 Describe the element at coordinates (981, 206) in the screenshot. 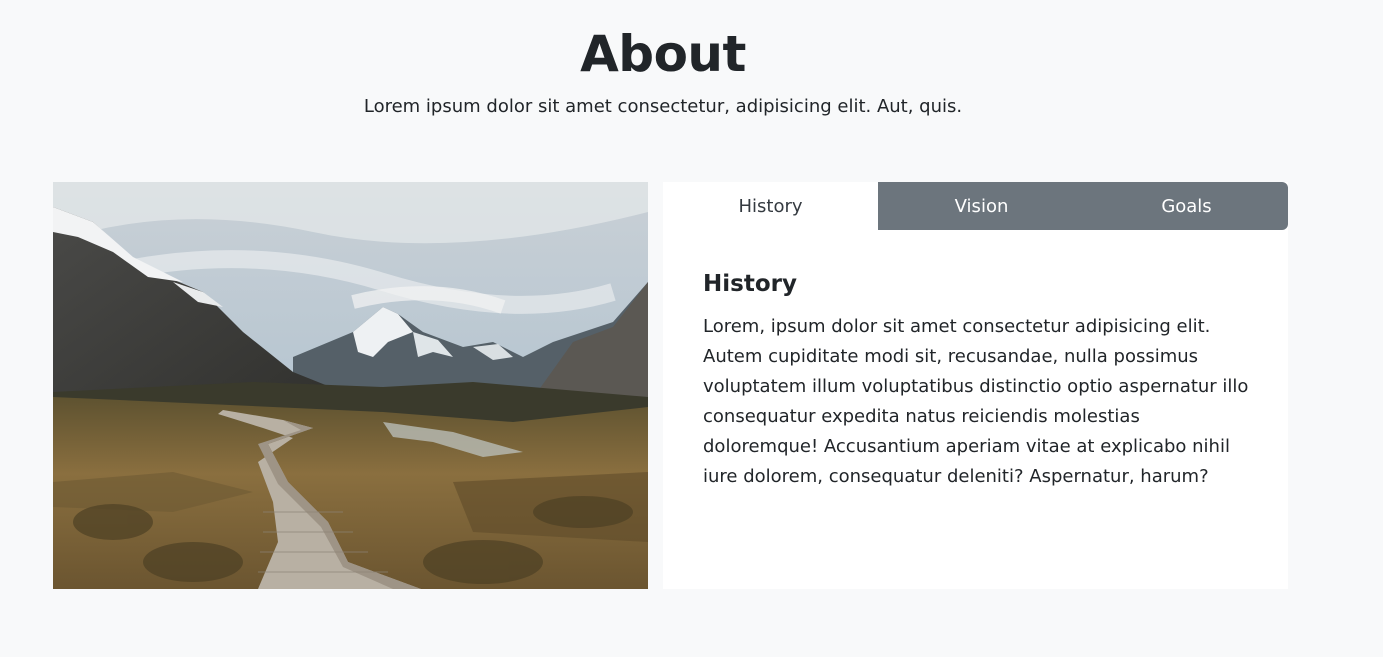

I see `tab-vision: Vision` at that location.